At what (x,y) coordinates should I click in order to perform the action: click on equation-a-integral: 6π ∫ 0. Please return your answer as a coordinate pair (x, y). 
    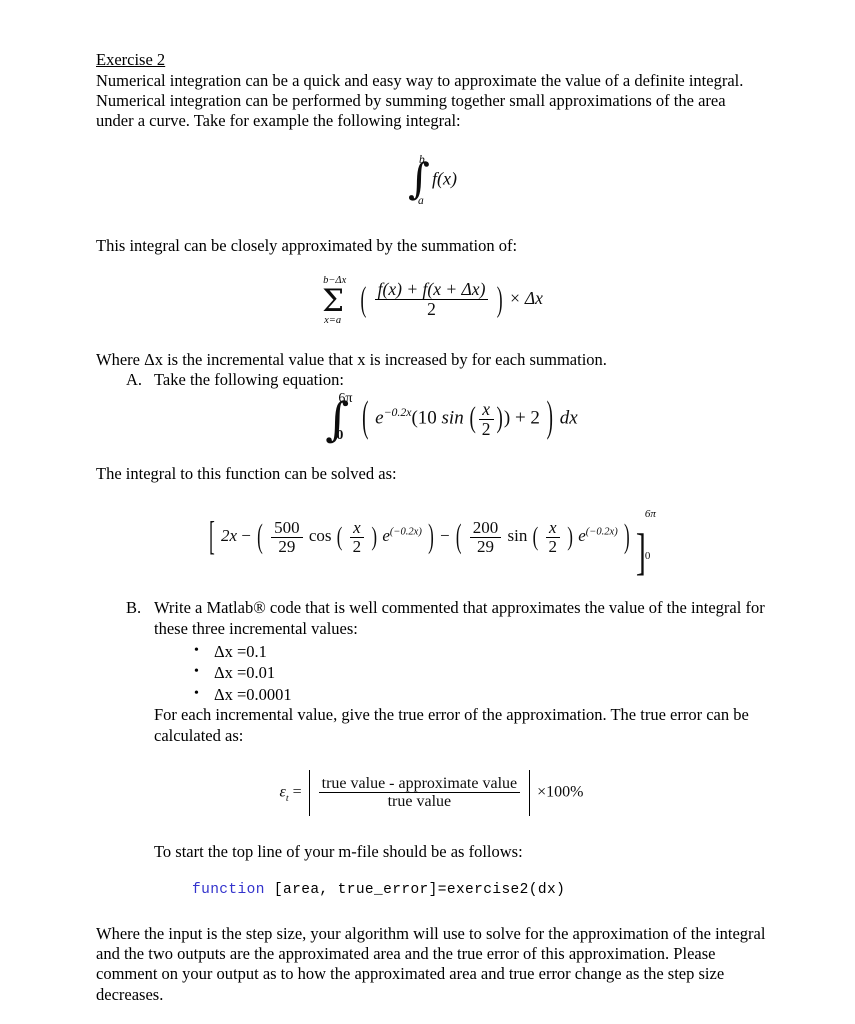
    Looking at the image, I should click on (340, 417).